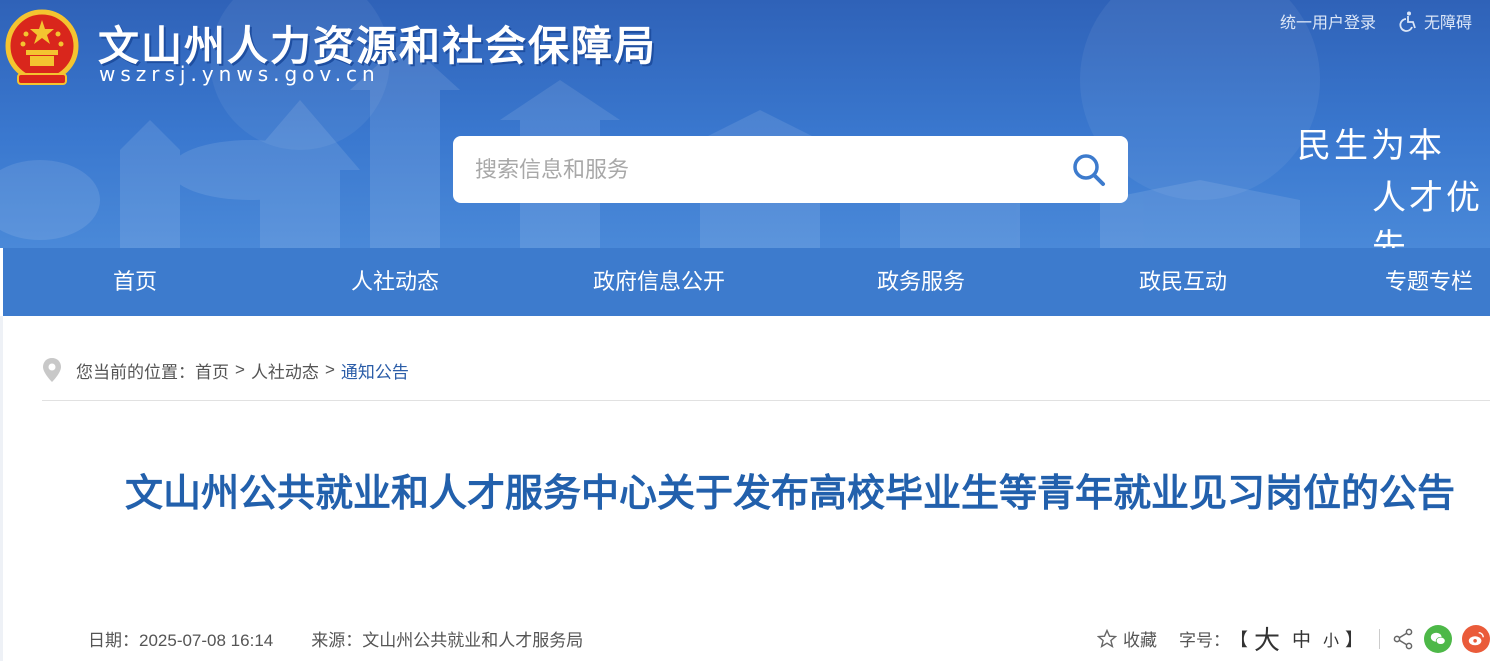  Describe the element at coordinates (1106, 638) in the screenshot. I see `star-icon` at that location.